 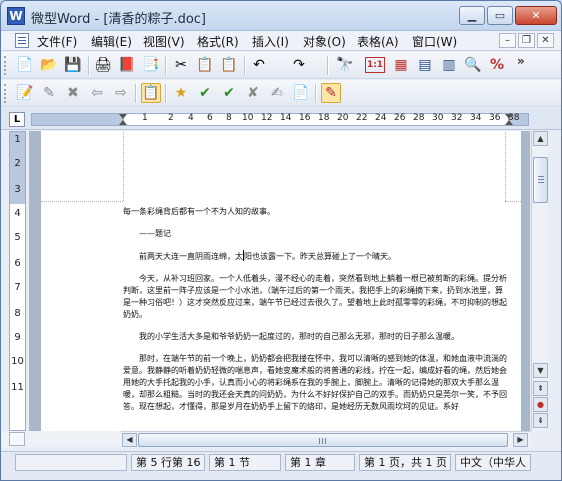 What do you see at coordinates (25, 93) in the screenshot?
I see `edit-document-icon: 📝` at bounding box center [25, 93].